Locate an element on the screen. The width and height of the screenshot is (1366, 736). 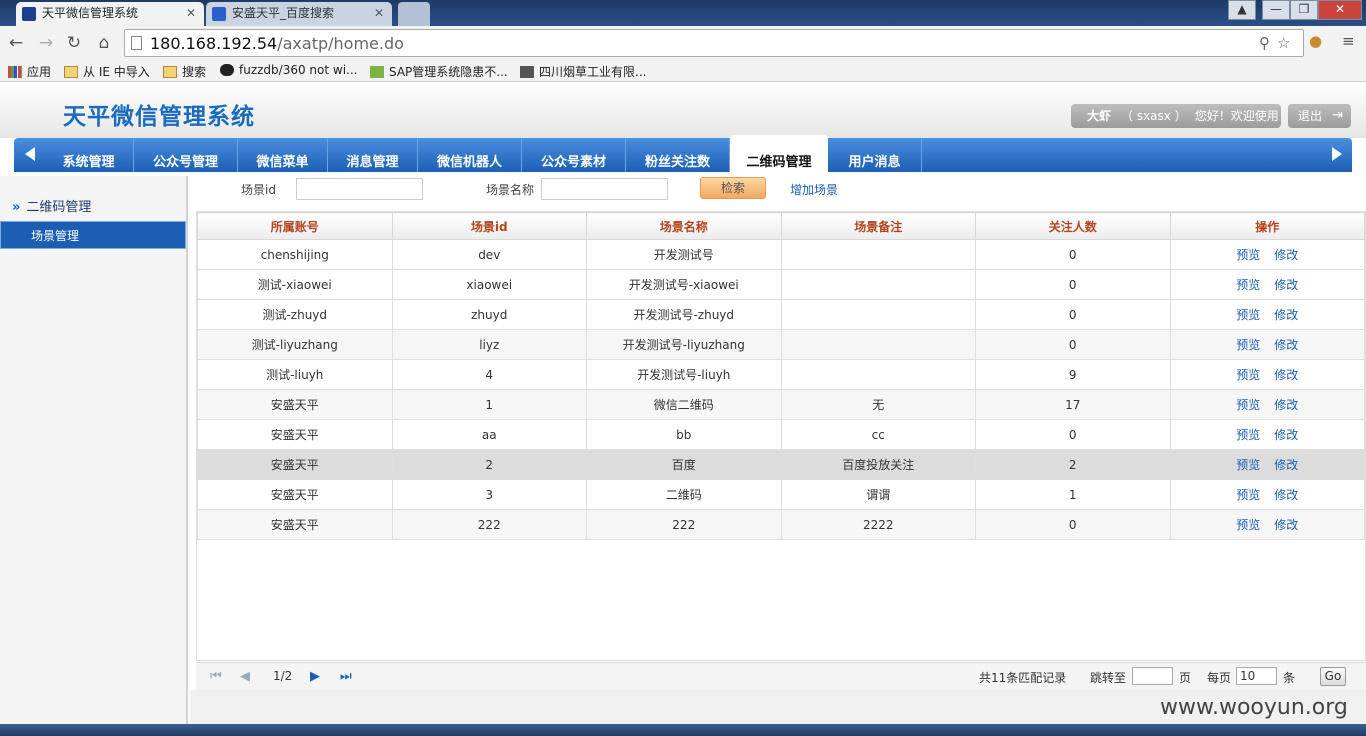
col-scene-name: 场景名称 is located at coordinates (684, 226).